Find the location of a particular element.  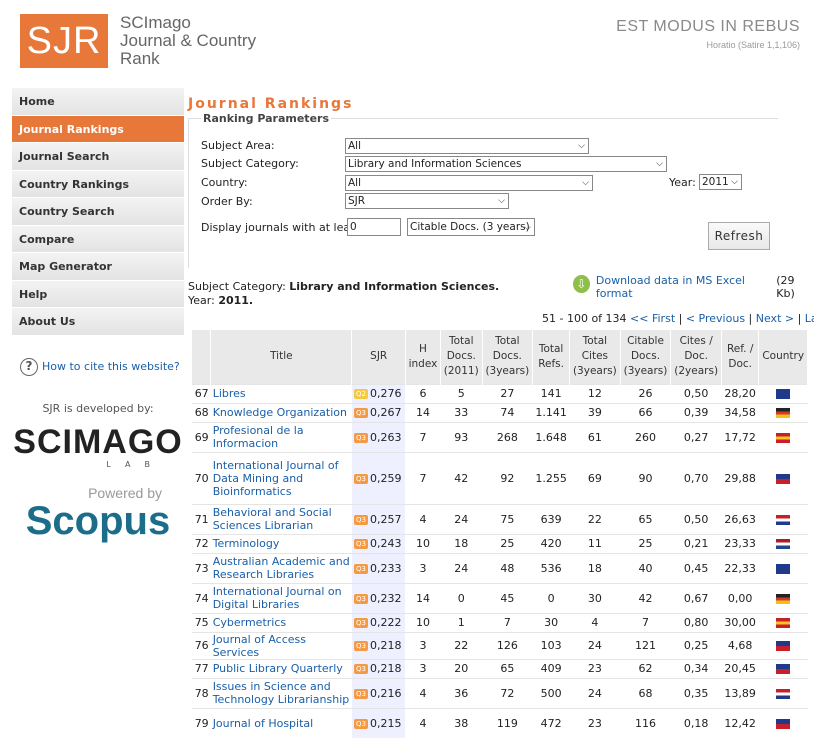

country-value: All is located at coordinates (355, 183).